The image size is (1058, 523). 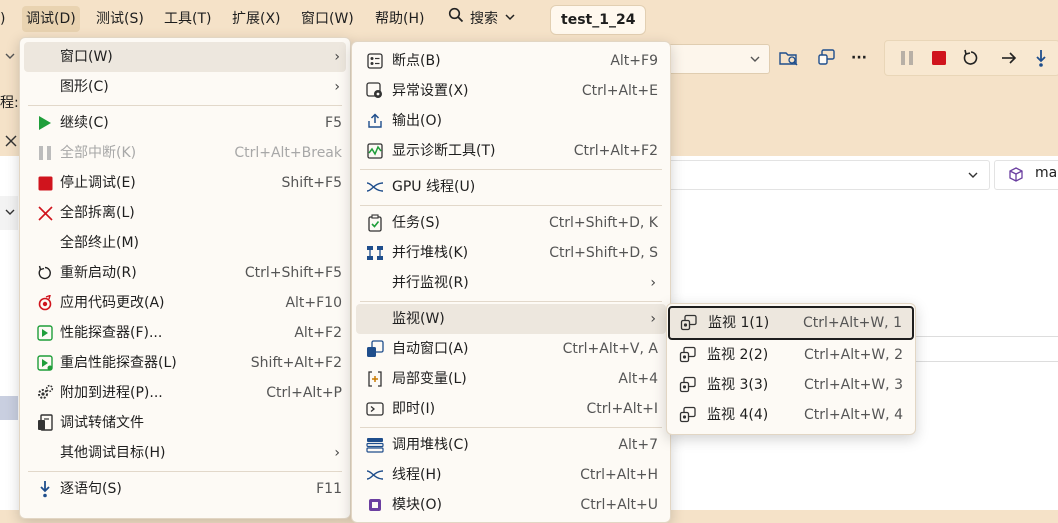 What do you see at coordinates (791, 385) in the screenshot?
I see `watch-menu-watch-3: 监视 3(3) Ctrl+Alt+W, 3` at bounding box center [791, 385].